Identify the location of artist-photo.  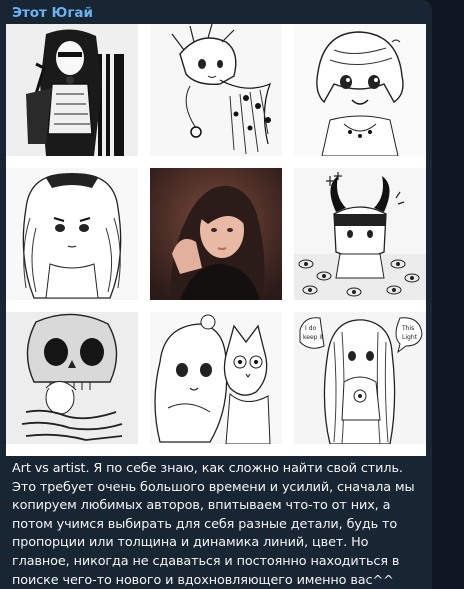
(216, 234).